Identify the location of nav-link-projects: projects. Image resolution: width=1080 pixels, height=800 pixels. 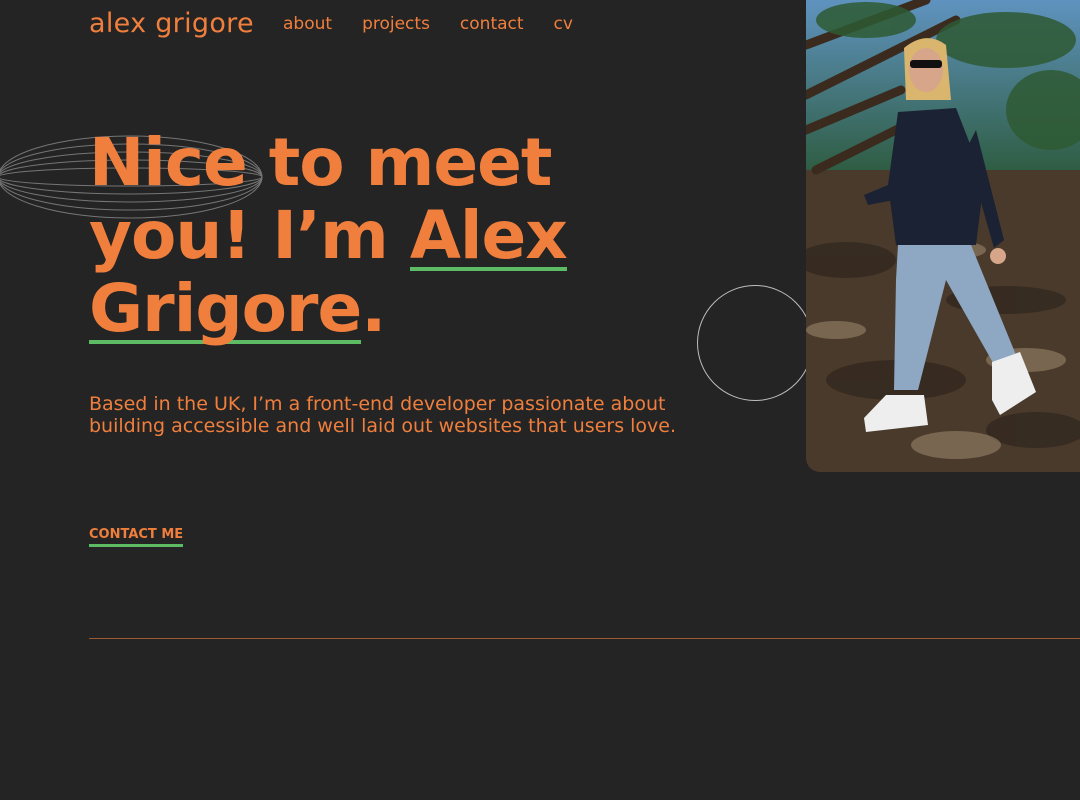
(396, 24).